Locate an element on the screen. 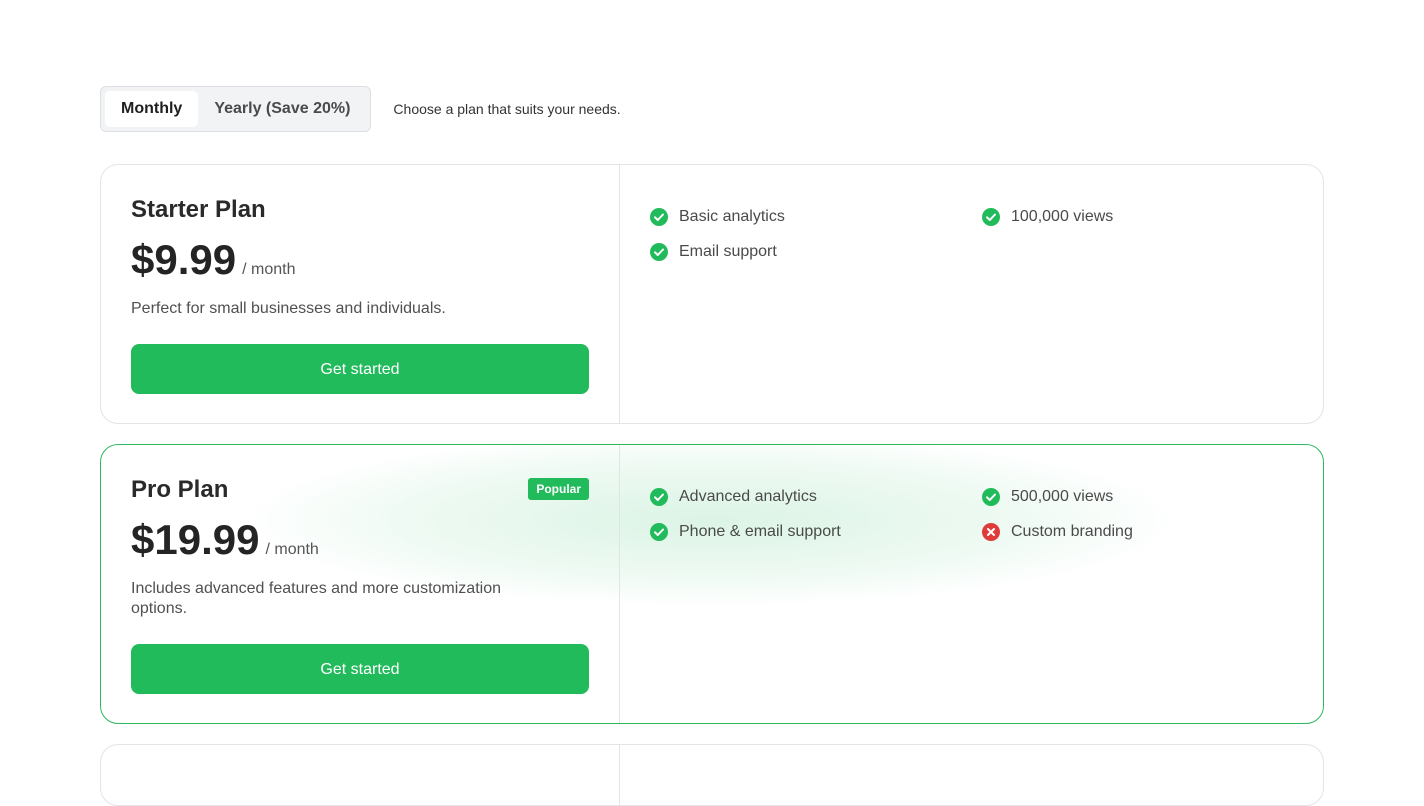 Image resolution: width=1424 pixels, height=806 pixels. feature-label: Basic analytics is located at coordinates (732, 216).